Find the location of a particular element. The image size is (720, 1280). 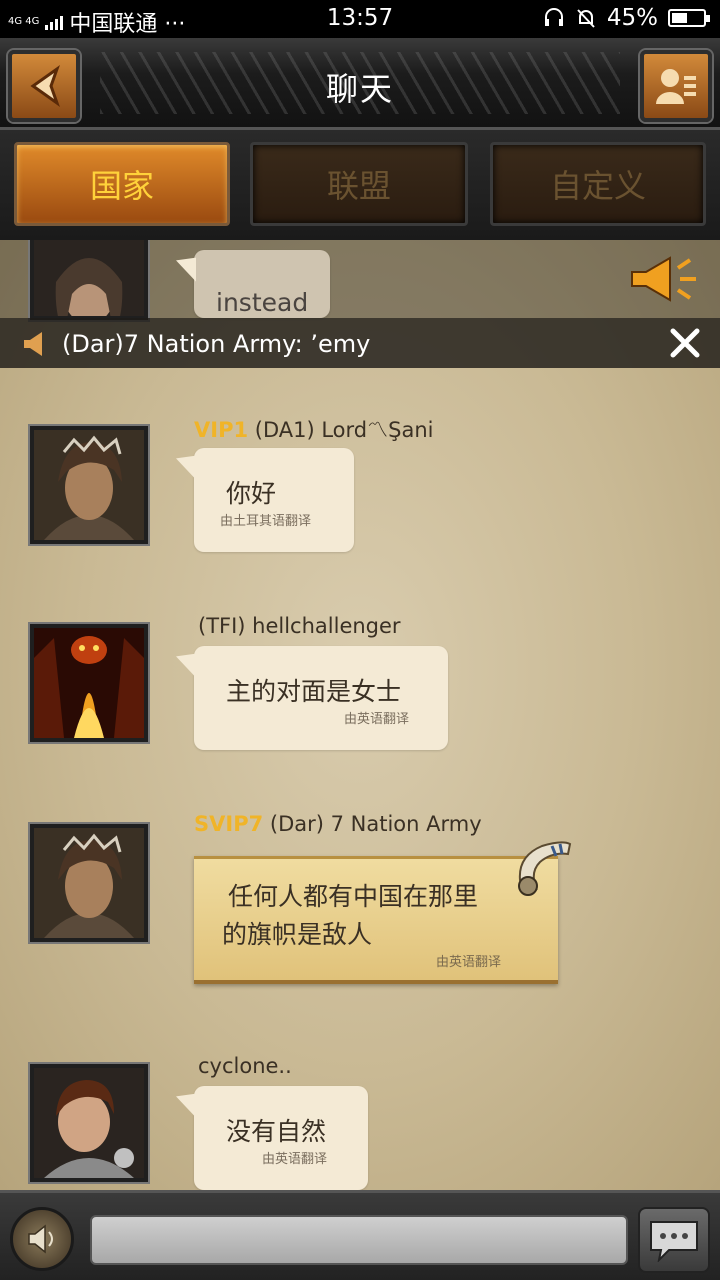

chat-bubble: instead is located at coordinates (262, 284).